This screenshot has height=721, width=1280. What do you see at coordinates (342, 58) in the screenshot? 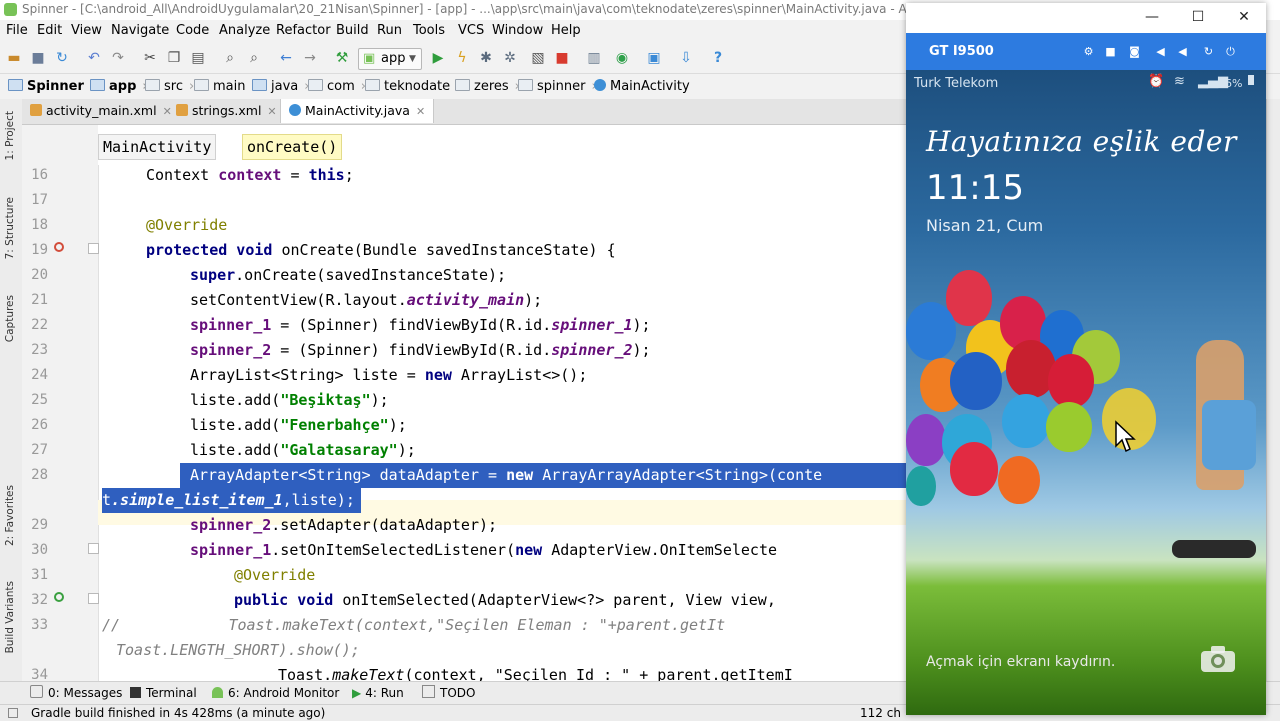
I see `make-project-icon: ⚒` at bounding box center [342, 58].